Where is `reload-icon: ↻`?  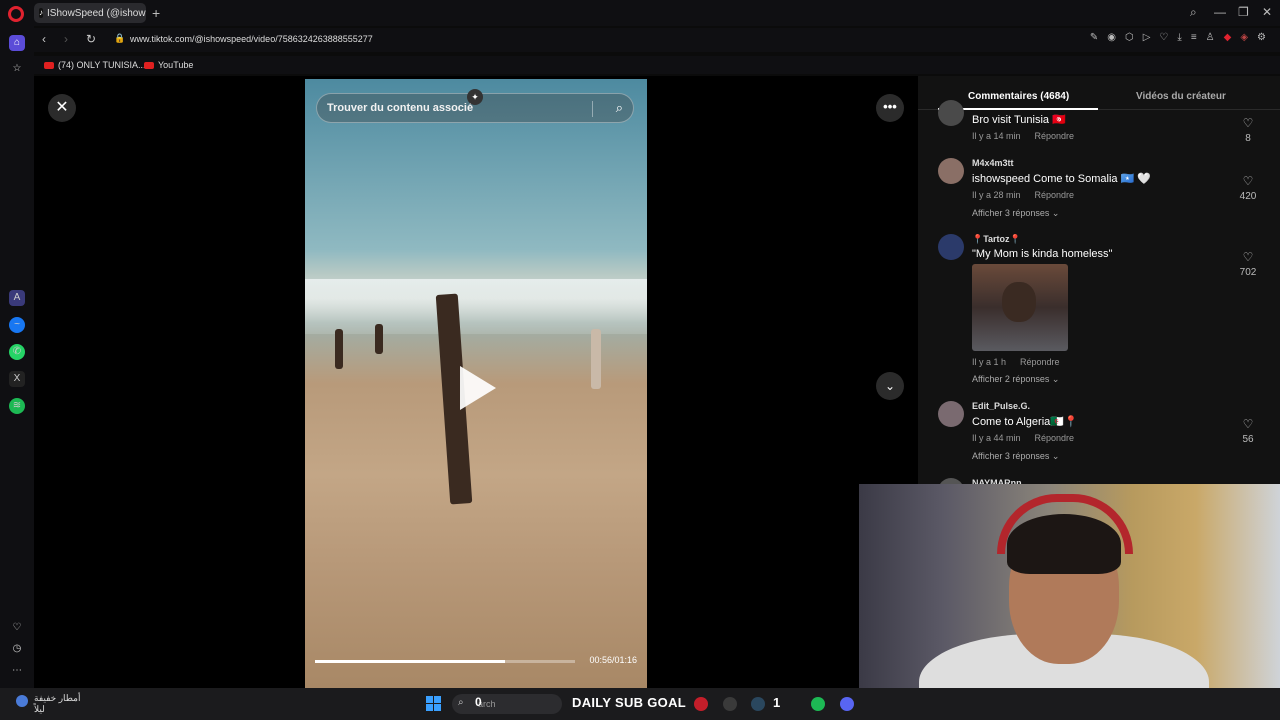 reload-icon: ↻ is located at coordinates (91, 39).